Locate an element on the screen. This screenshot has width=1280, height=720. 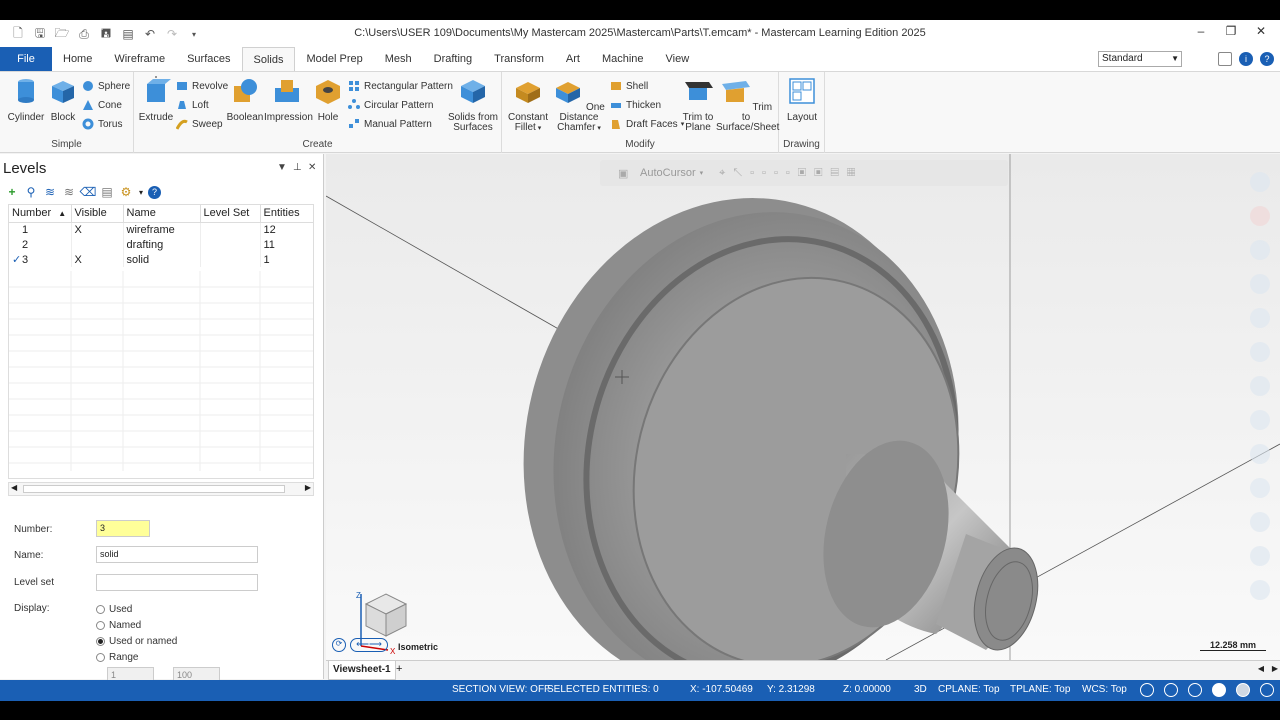
shade-icon is located at coordinates (1260, 522).